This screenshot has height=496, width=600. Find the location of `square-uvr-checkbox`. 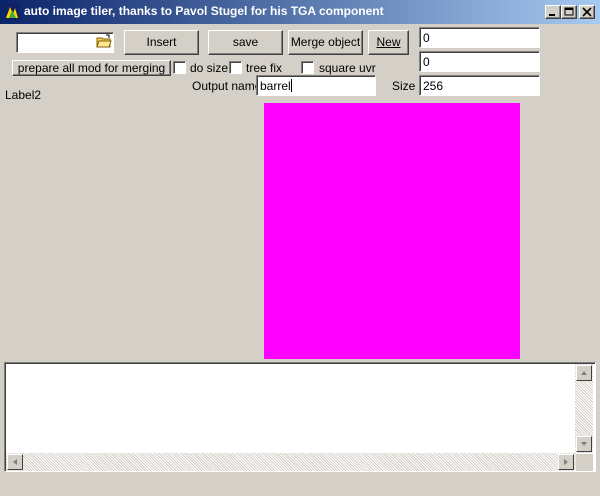

square-uvr-checkbox is located at coordinates (307, 67).